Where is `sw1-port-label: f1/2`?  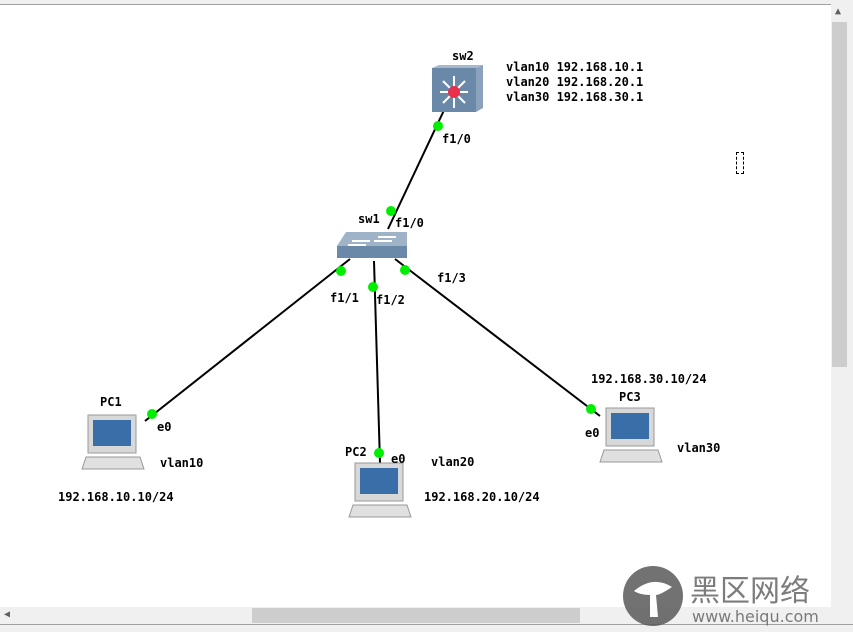 sw1-port-label: f1/2 is located at coordinates (390, 300).